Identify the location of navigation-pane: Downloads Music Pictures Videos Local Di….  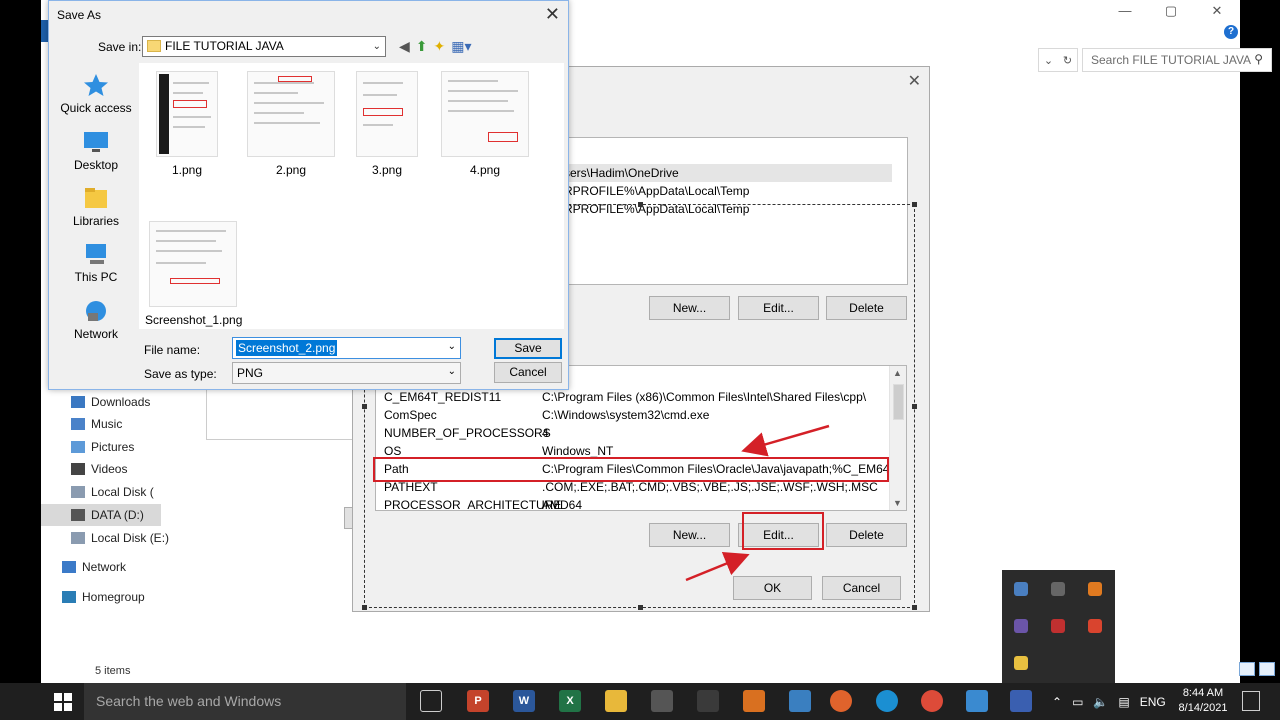
(105, 505).